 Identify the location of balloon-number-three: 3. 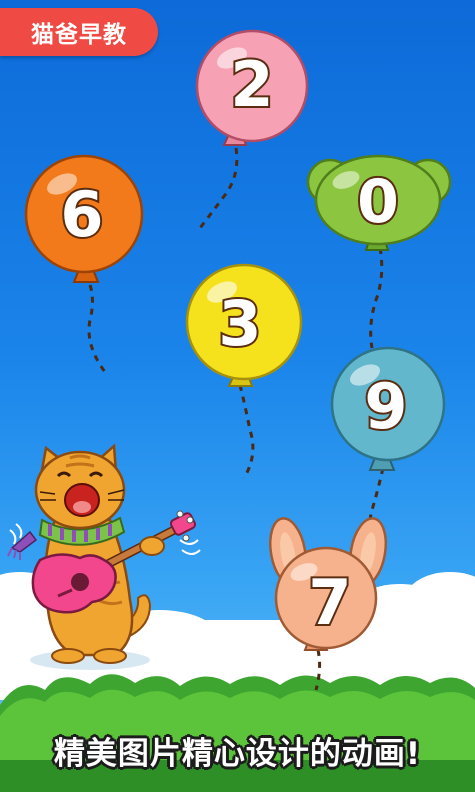
(239, 323).